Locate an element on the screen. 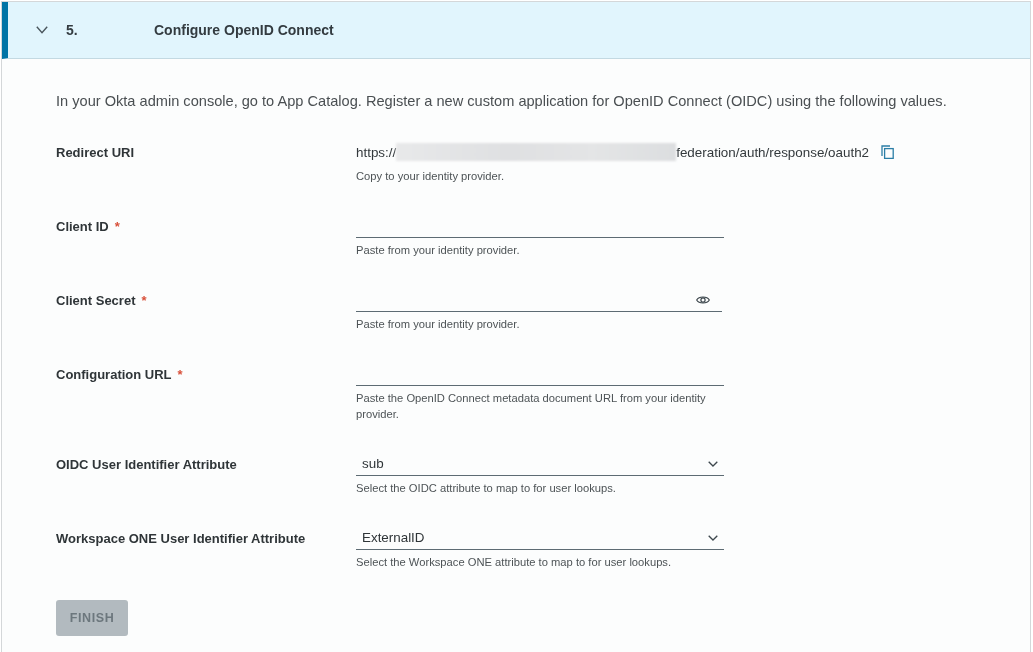 The image size is (1033, 652). eye-icon is located at coordinates (703, 299).